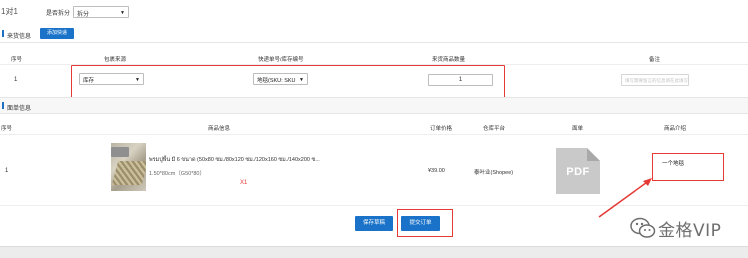 This screenshot has width=748, height=258. Describe the element at coordinates (58, 14) in the screenshot. I see `split-label: 是否拆分` at that location.